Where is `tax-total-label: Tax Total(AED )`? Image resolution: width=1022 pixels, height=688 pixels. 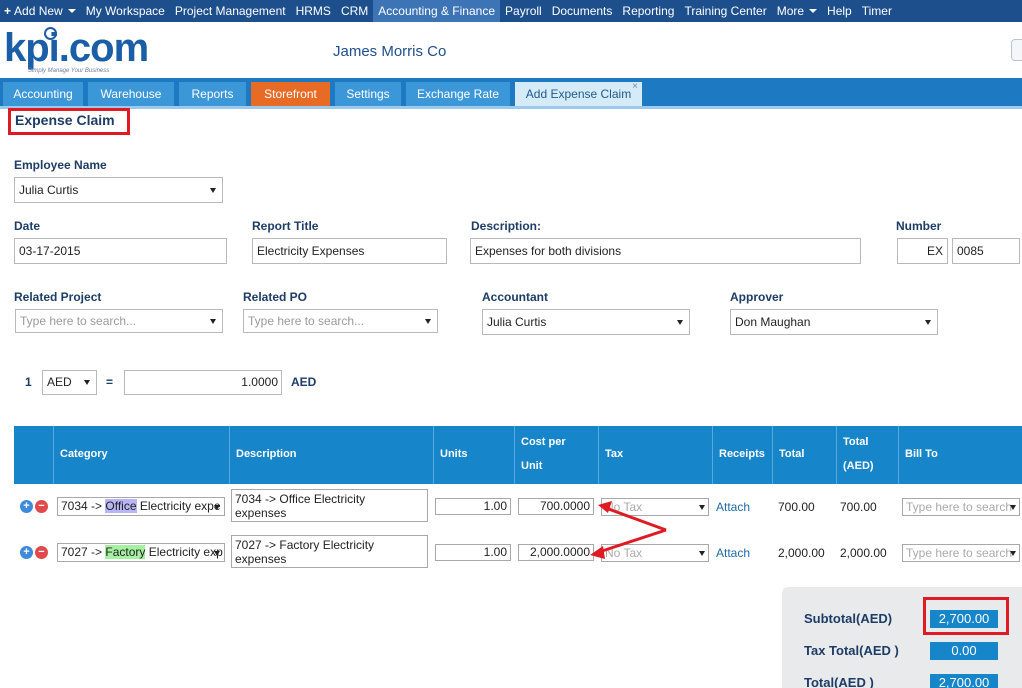
tax-total-label: Tax Total(AED ) is located at coordinates (851, 650).